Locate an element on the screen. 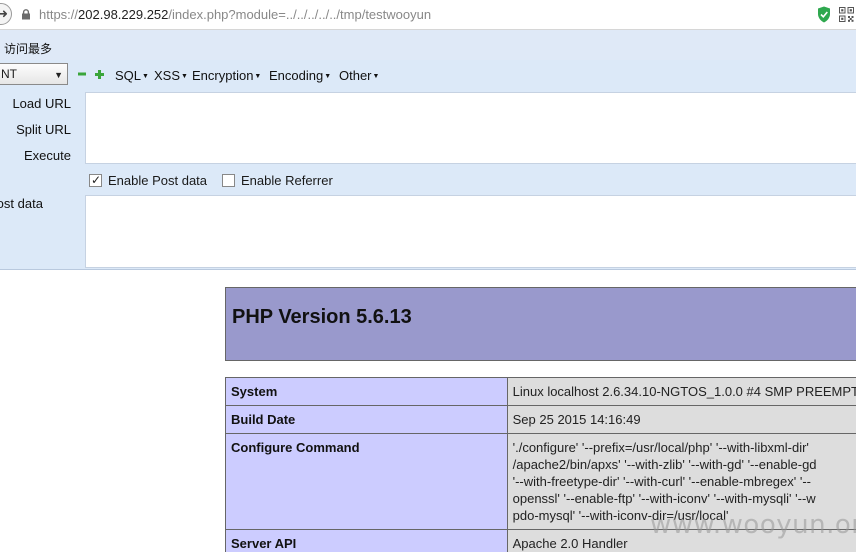 The width and height of the screenshot is (856, 552). row-key: Server API is located at coordinates (366, 540).